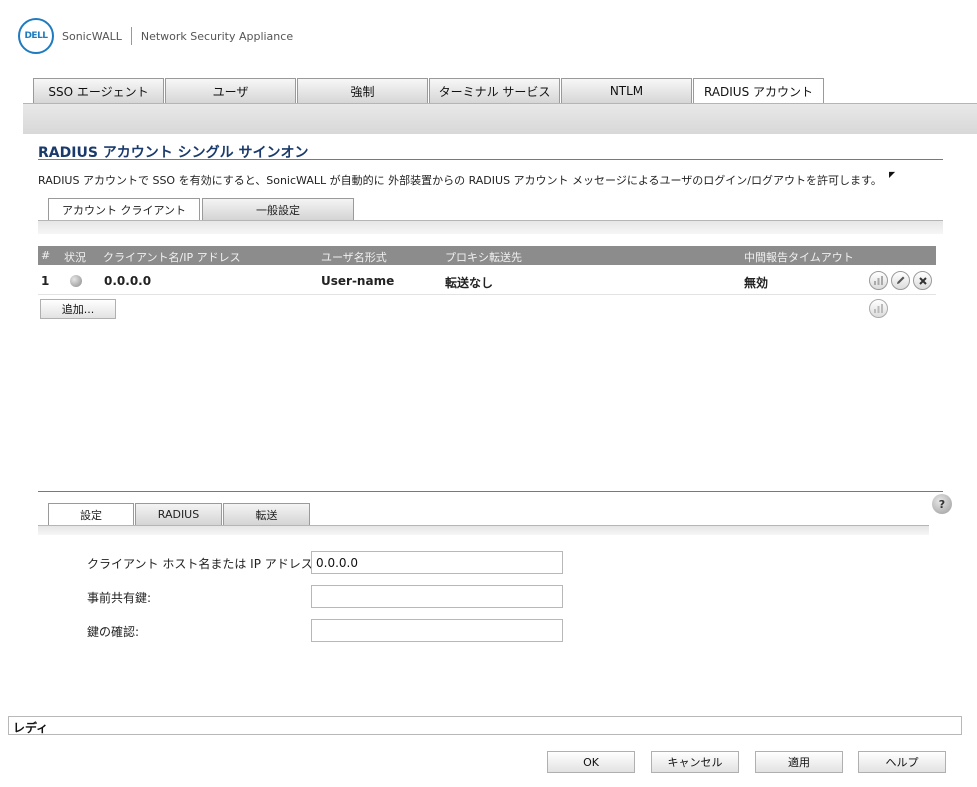  I want to click on row-number: 1, so click(45, 281).